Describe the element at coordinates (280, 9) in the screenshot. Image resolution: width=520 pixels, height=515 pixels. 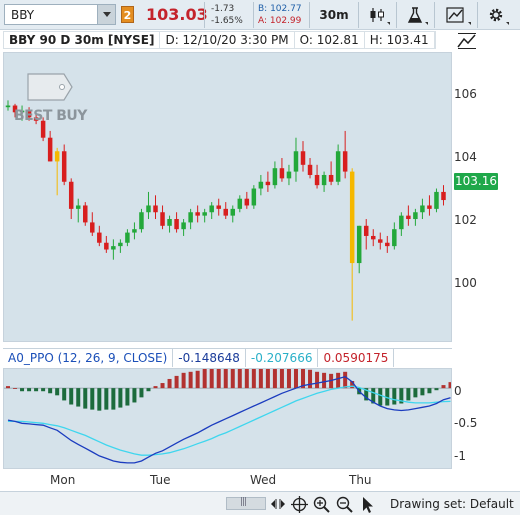
I see `bid-price: B: 102.77` at that location.